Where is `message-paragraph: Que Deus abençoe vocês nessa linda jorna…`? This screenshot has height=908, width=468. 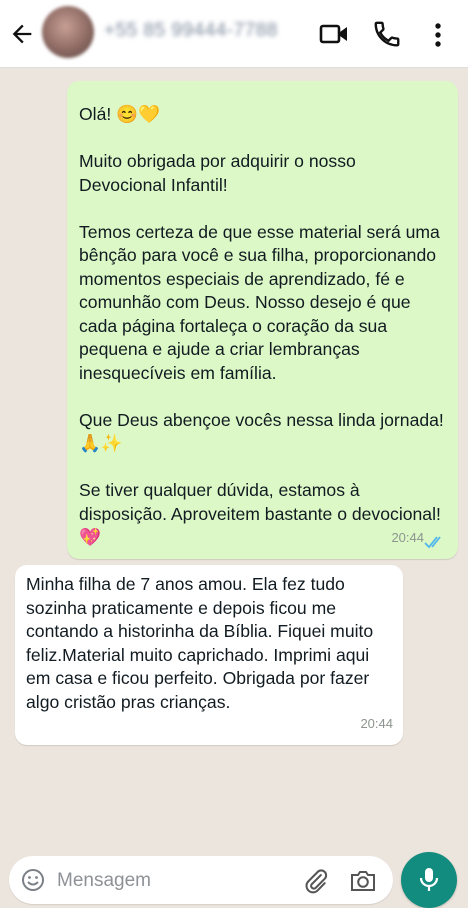
message-paragraph: Que Deus abençoe vocês nessa linda jorna… is located at coordinates (261, 431).